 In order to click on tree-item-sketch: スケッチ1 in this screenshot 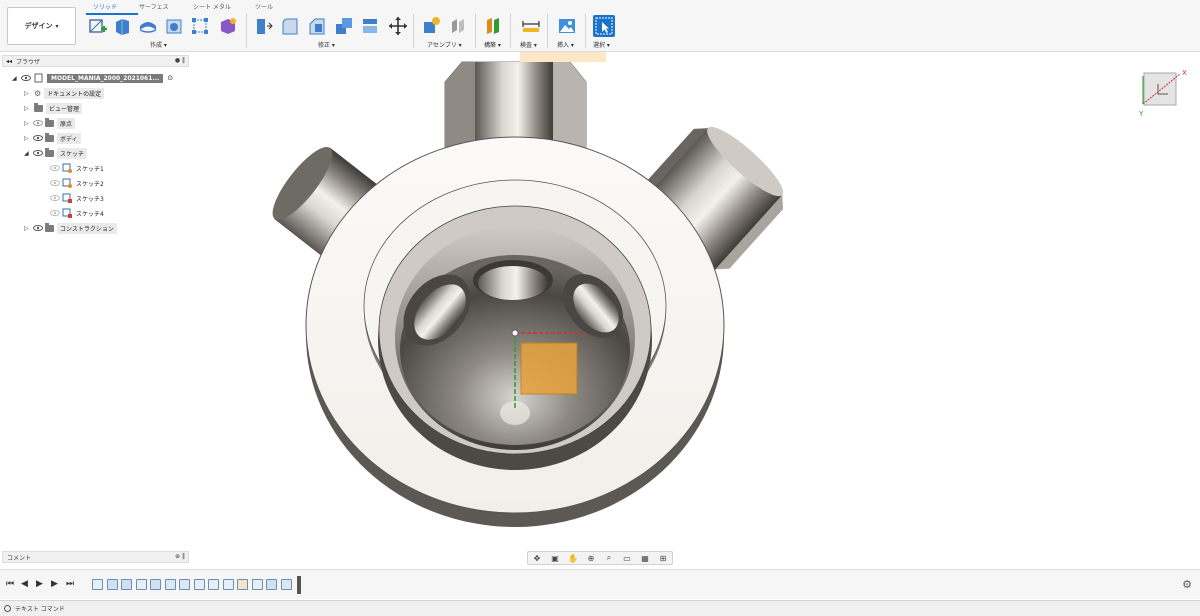, I will do `click(76, 168)`.